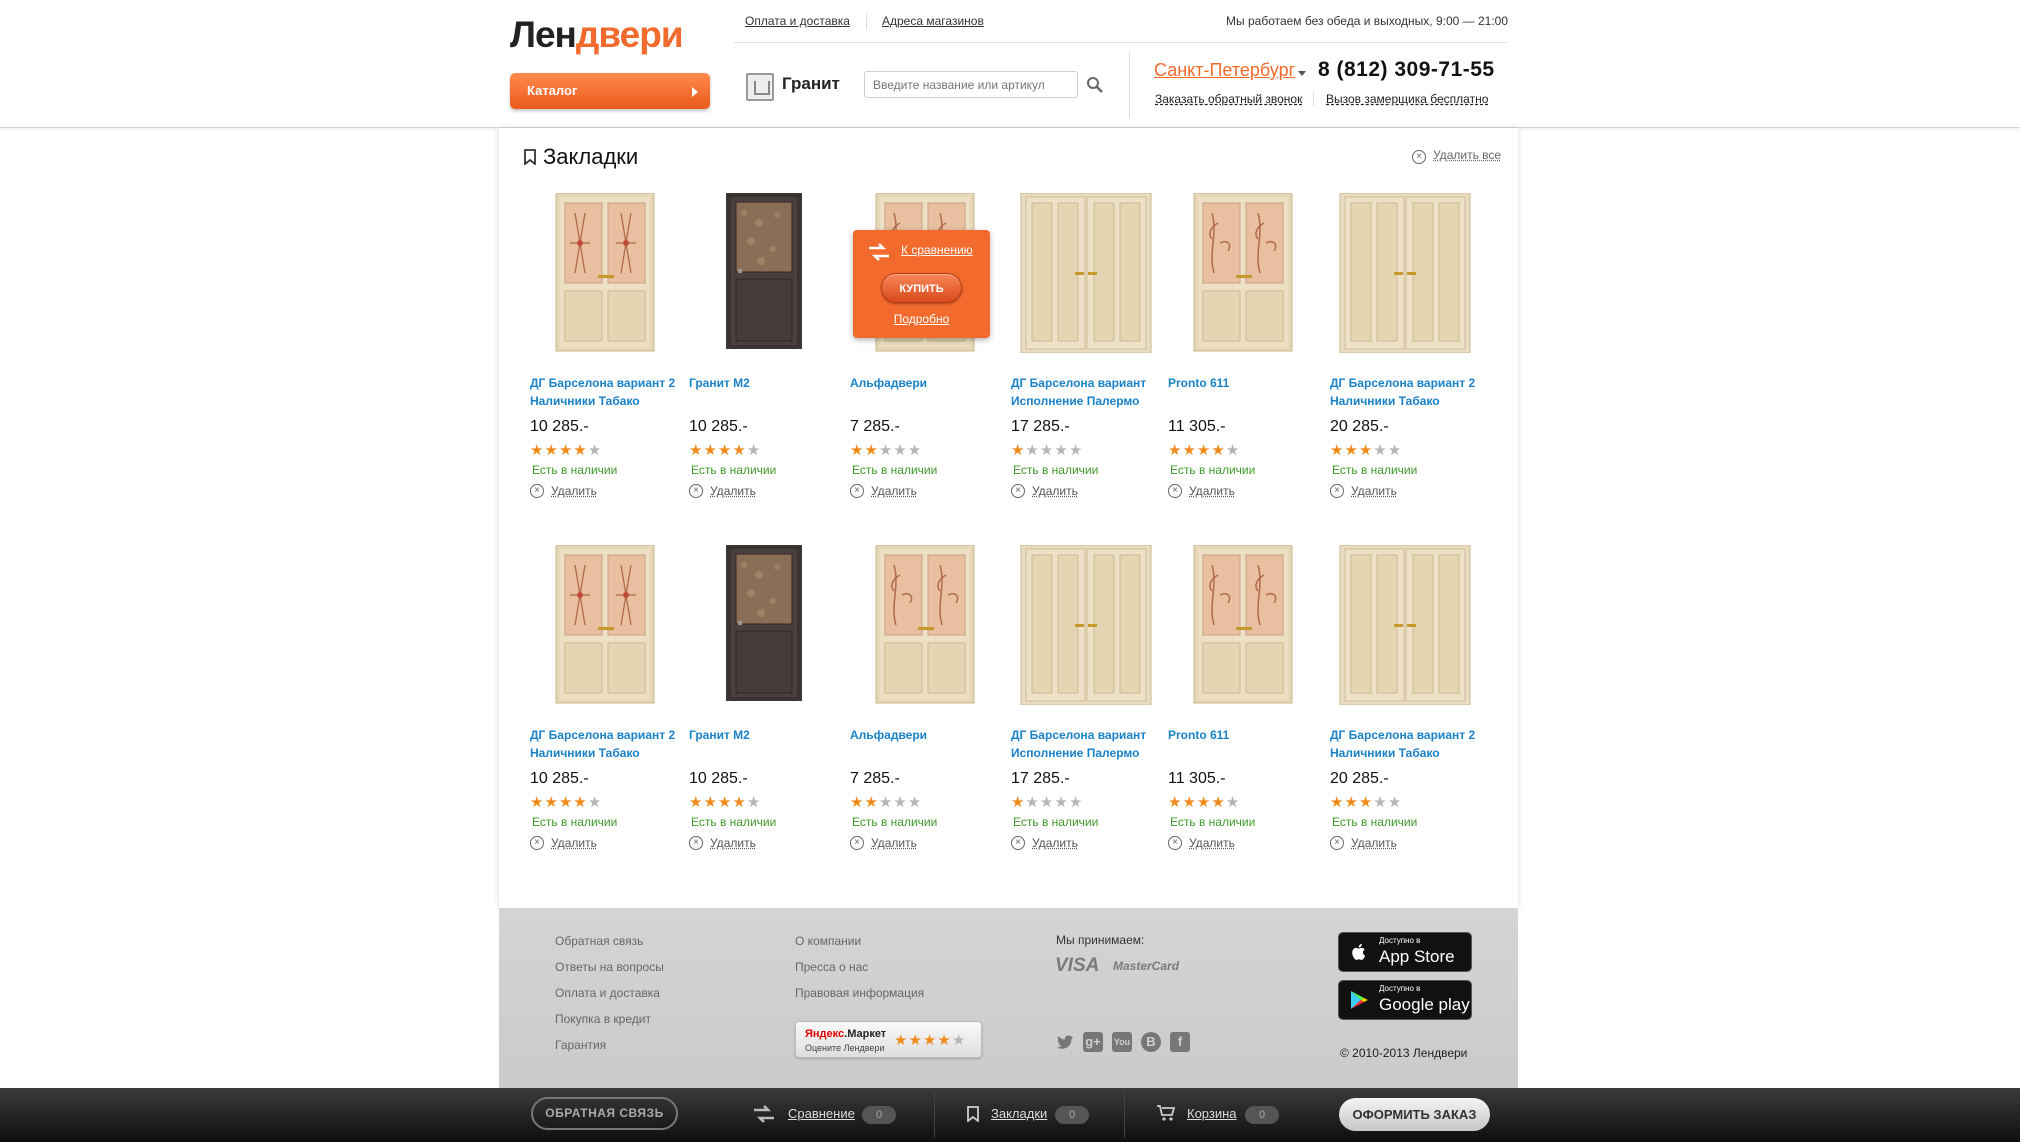 The height and width of the screenshot is (1142, 2020). What do you see at coordinates (1093, 1042) in the screenshot?
I see `google-plus-icon: g+` at bounding box center [1093, 1042].